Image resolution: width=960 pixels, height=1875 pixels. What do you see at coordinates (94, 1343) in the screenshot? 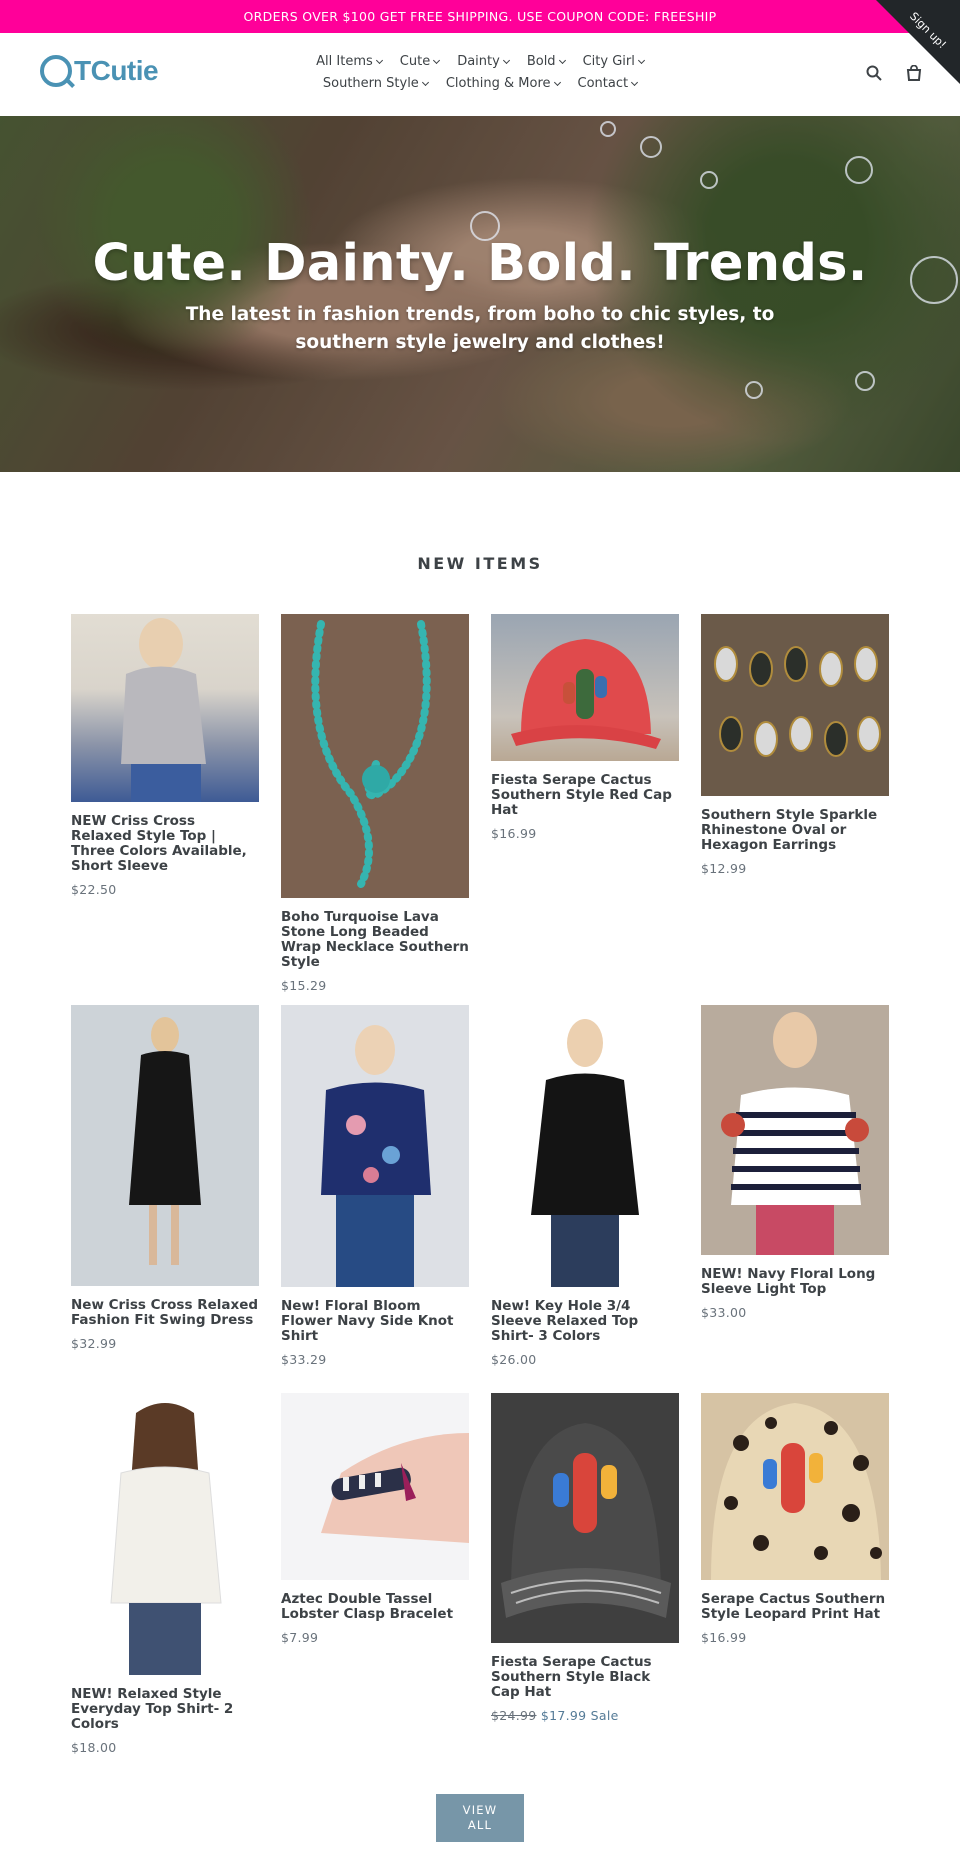
I see `product-price: $32.99` at bounding box center [94, 1343].